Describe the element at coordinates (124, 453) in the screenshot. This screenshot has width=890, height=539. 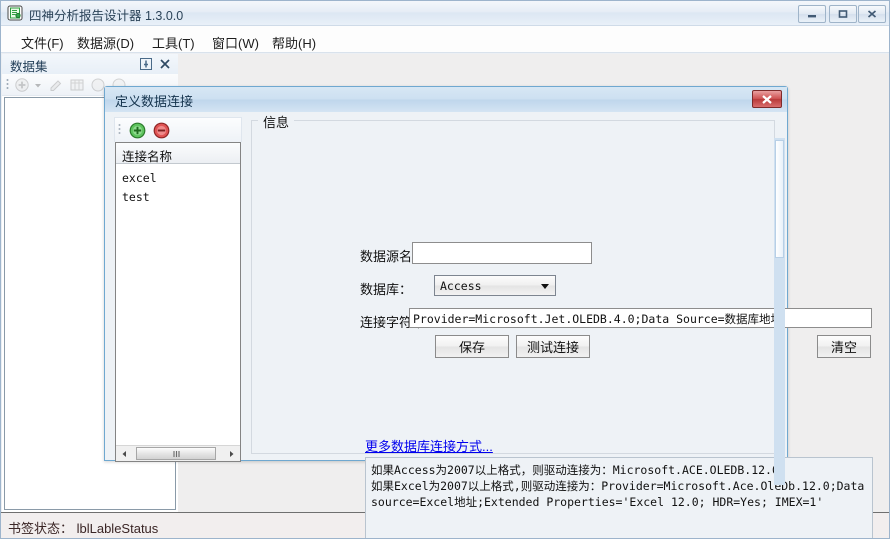
I see `chevron-left-icon` at that location.